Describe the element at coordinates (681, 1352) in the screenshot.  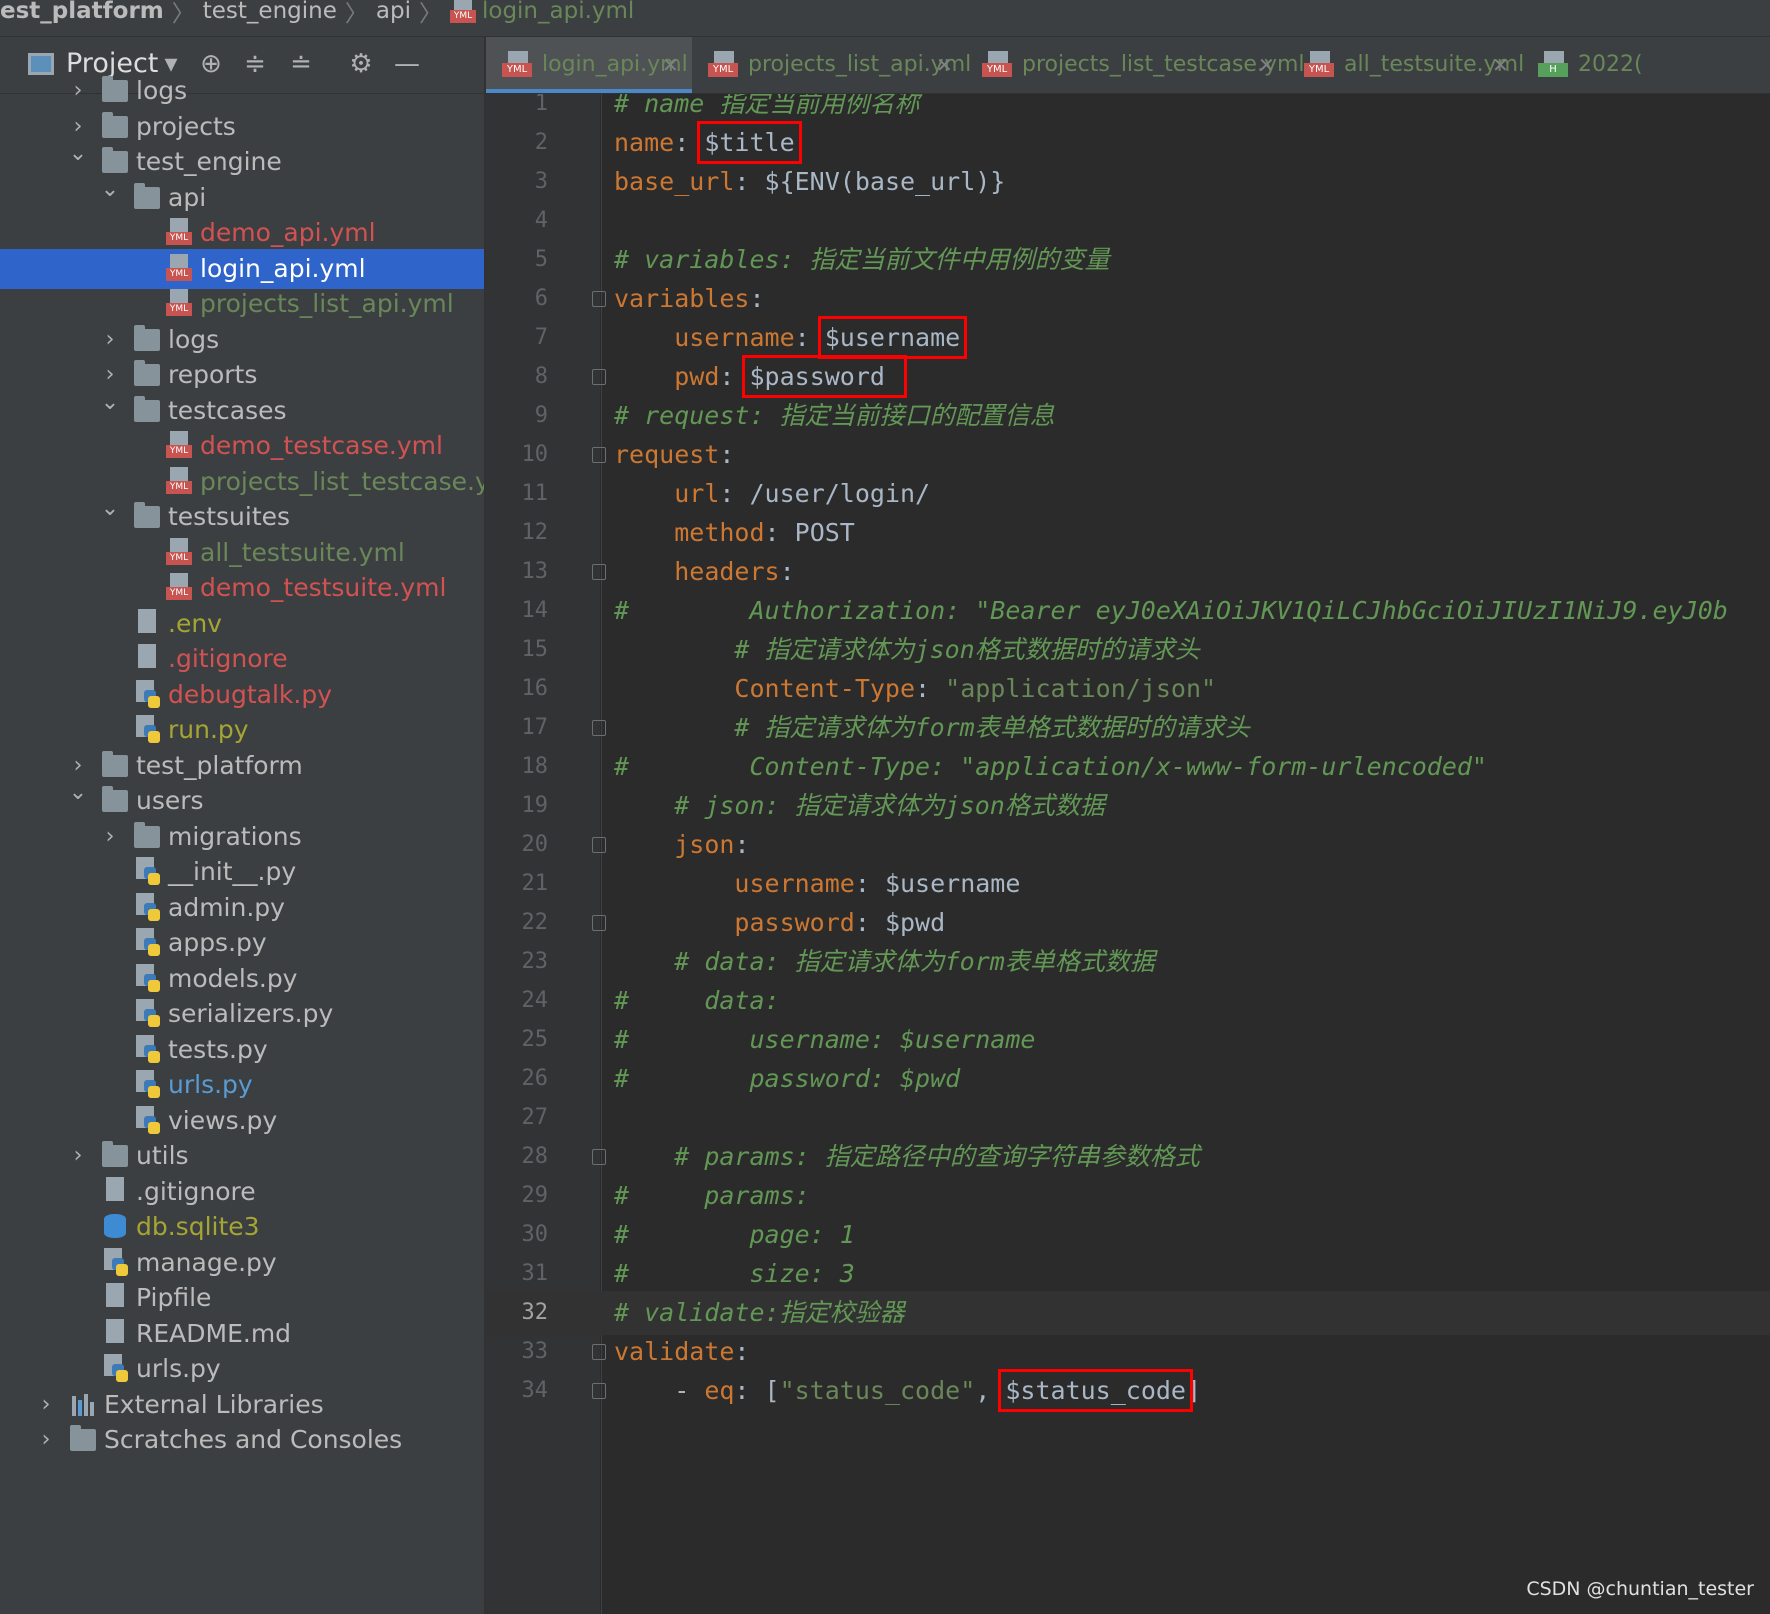
I see `code-text: validate:` at that location.